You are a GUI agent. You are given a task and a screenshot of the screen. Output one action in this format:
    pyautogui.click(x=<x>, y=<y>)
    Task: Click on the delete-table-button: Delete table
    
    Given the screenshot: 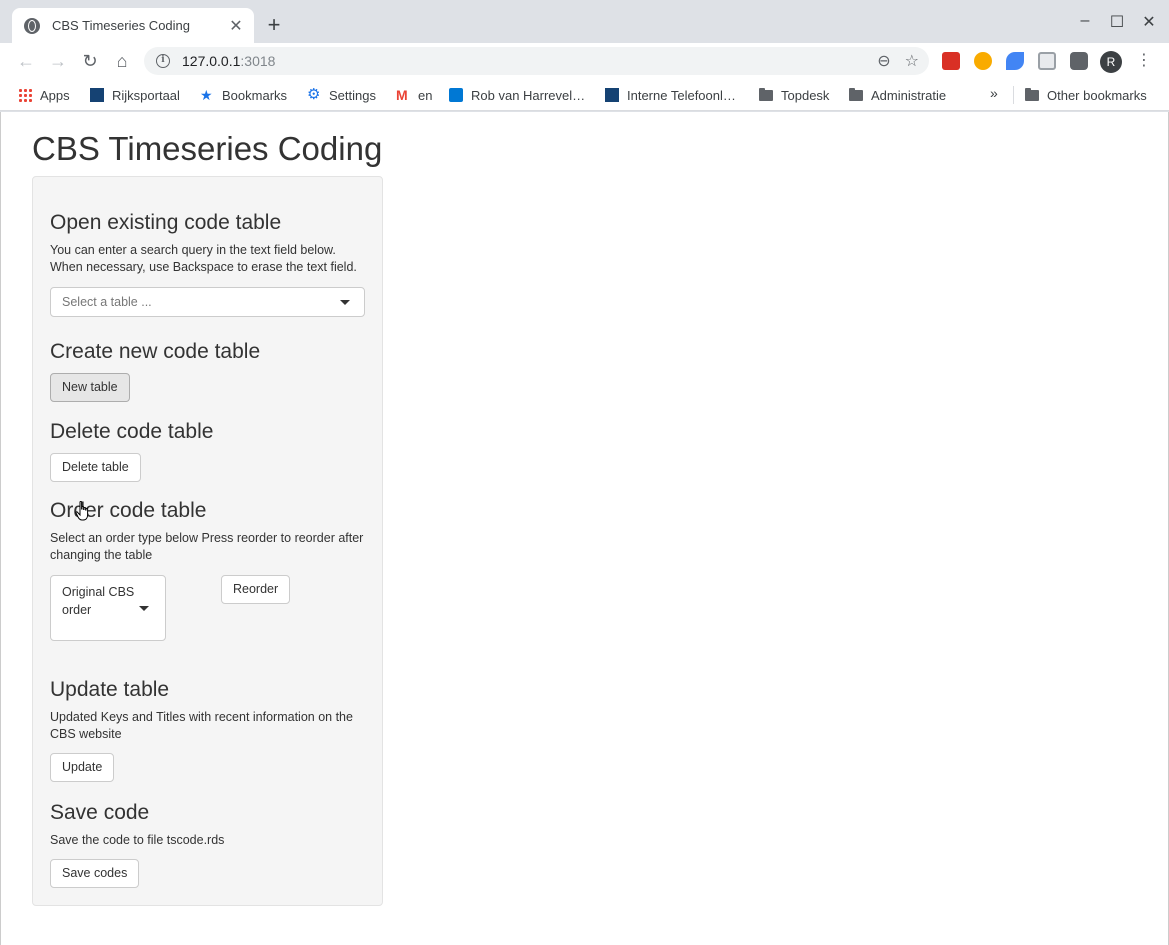 What is the action you would take?
    pyautogui.click(x=95, y=467)
    